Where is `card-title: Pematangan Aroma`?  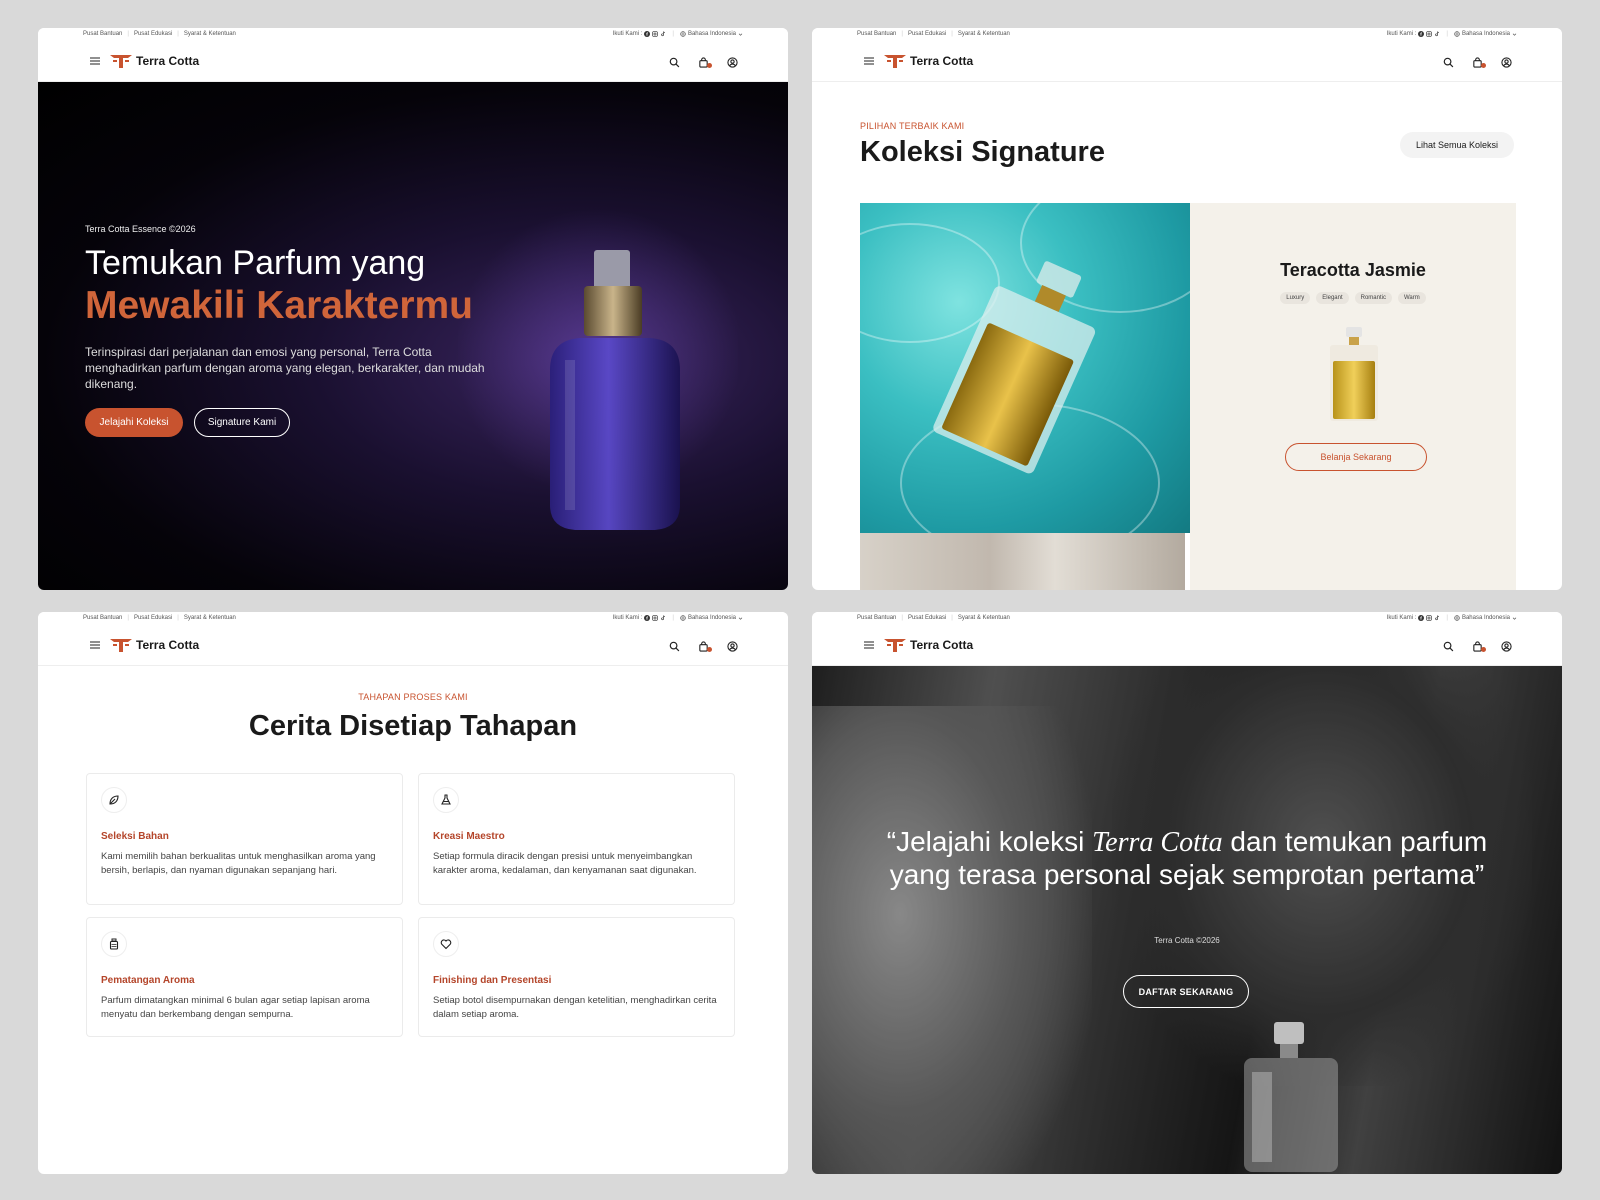
card-title: Pematangan Aroma is located at coordinates (148, 980).